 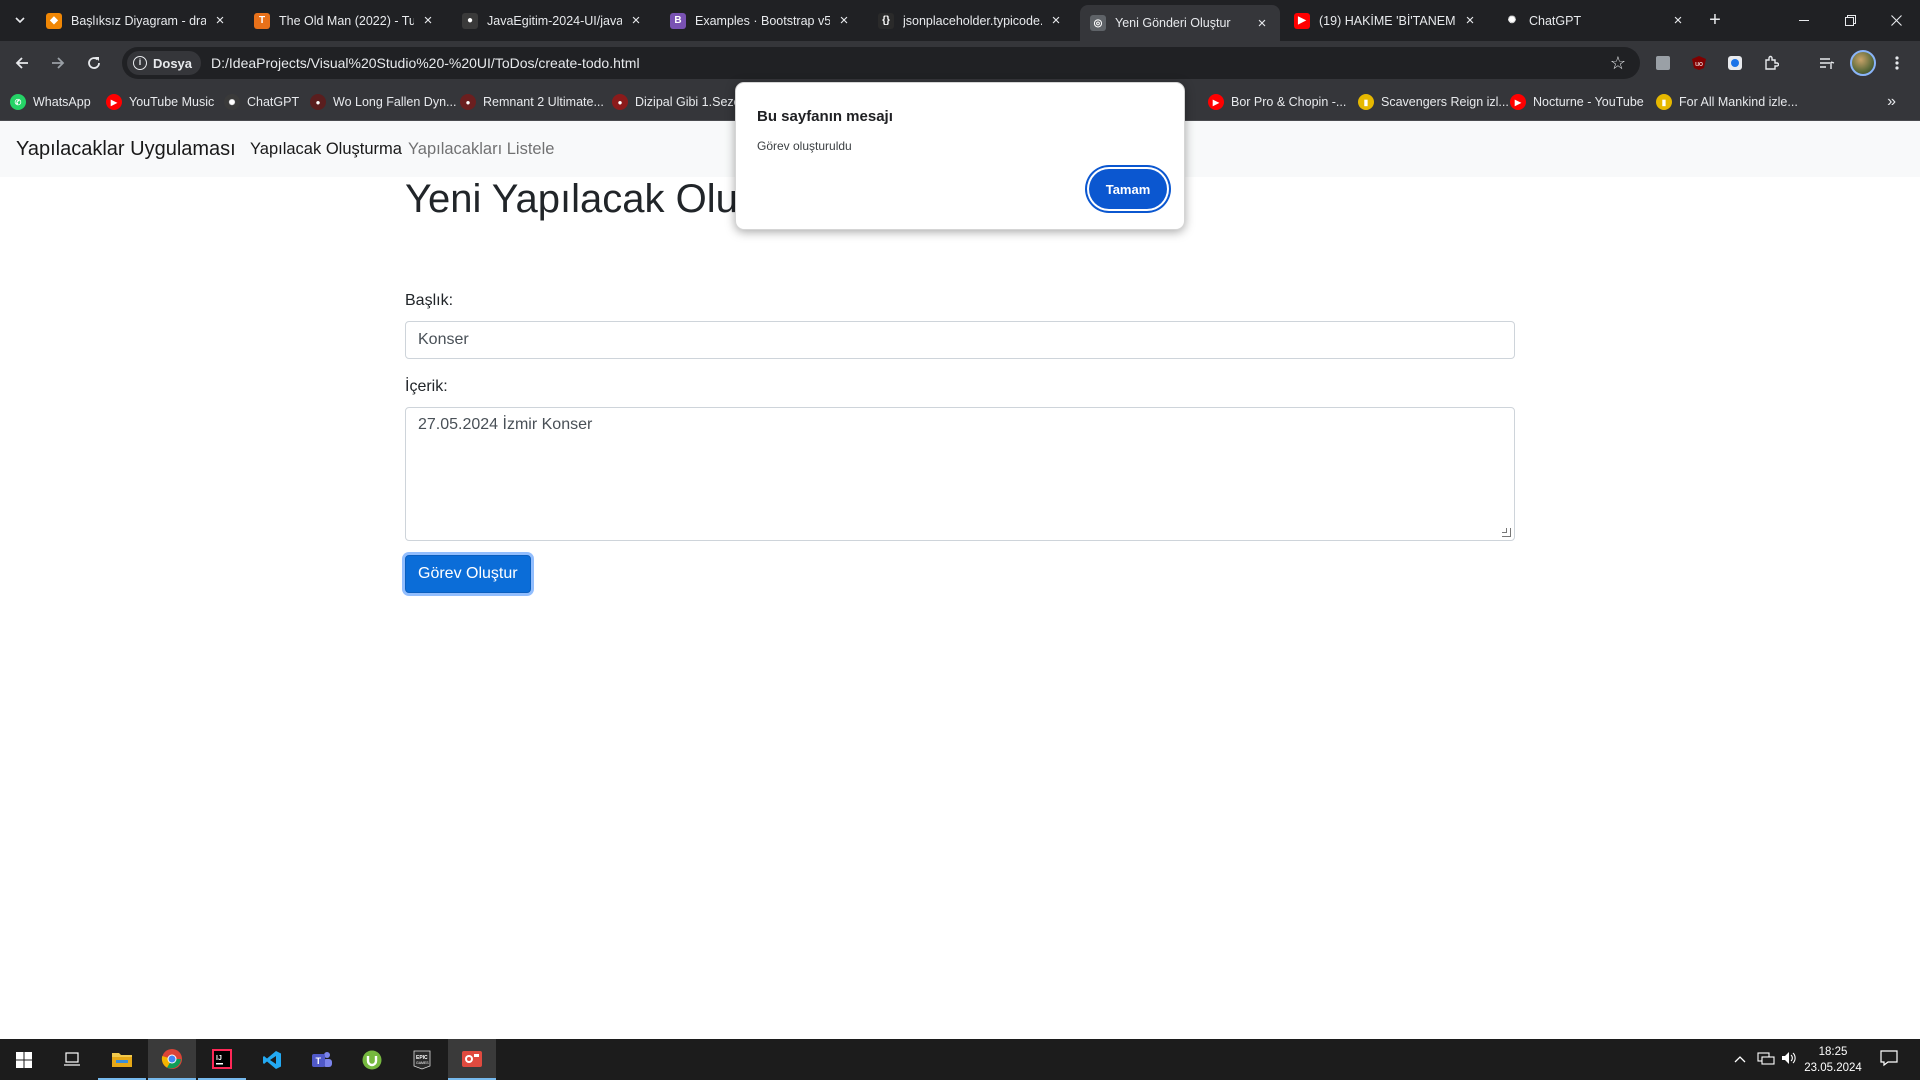 I want to click on restore-icon, so click(x=1850, y=20).